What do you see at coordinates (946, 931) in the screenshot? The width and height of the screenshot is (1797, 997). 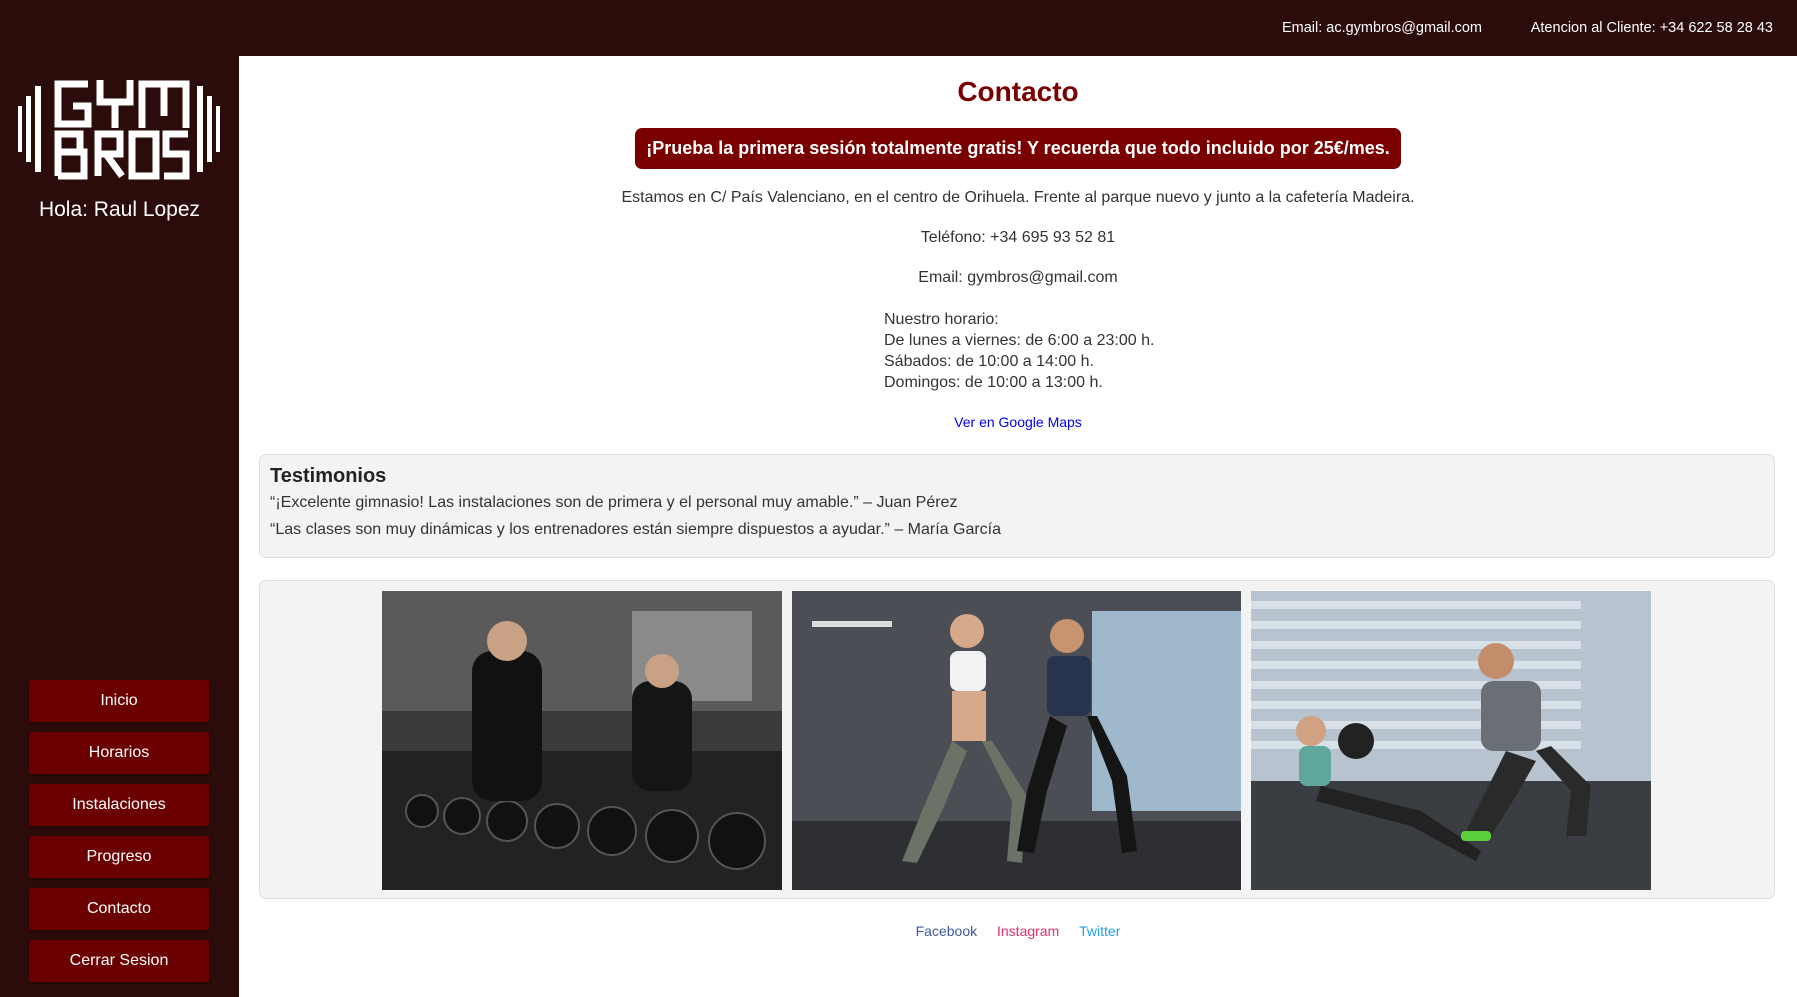 I see `facebook-link: Facebook` at bounding box center [946, 931].